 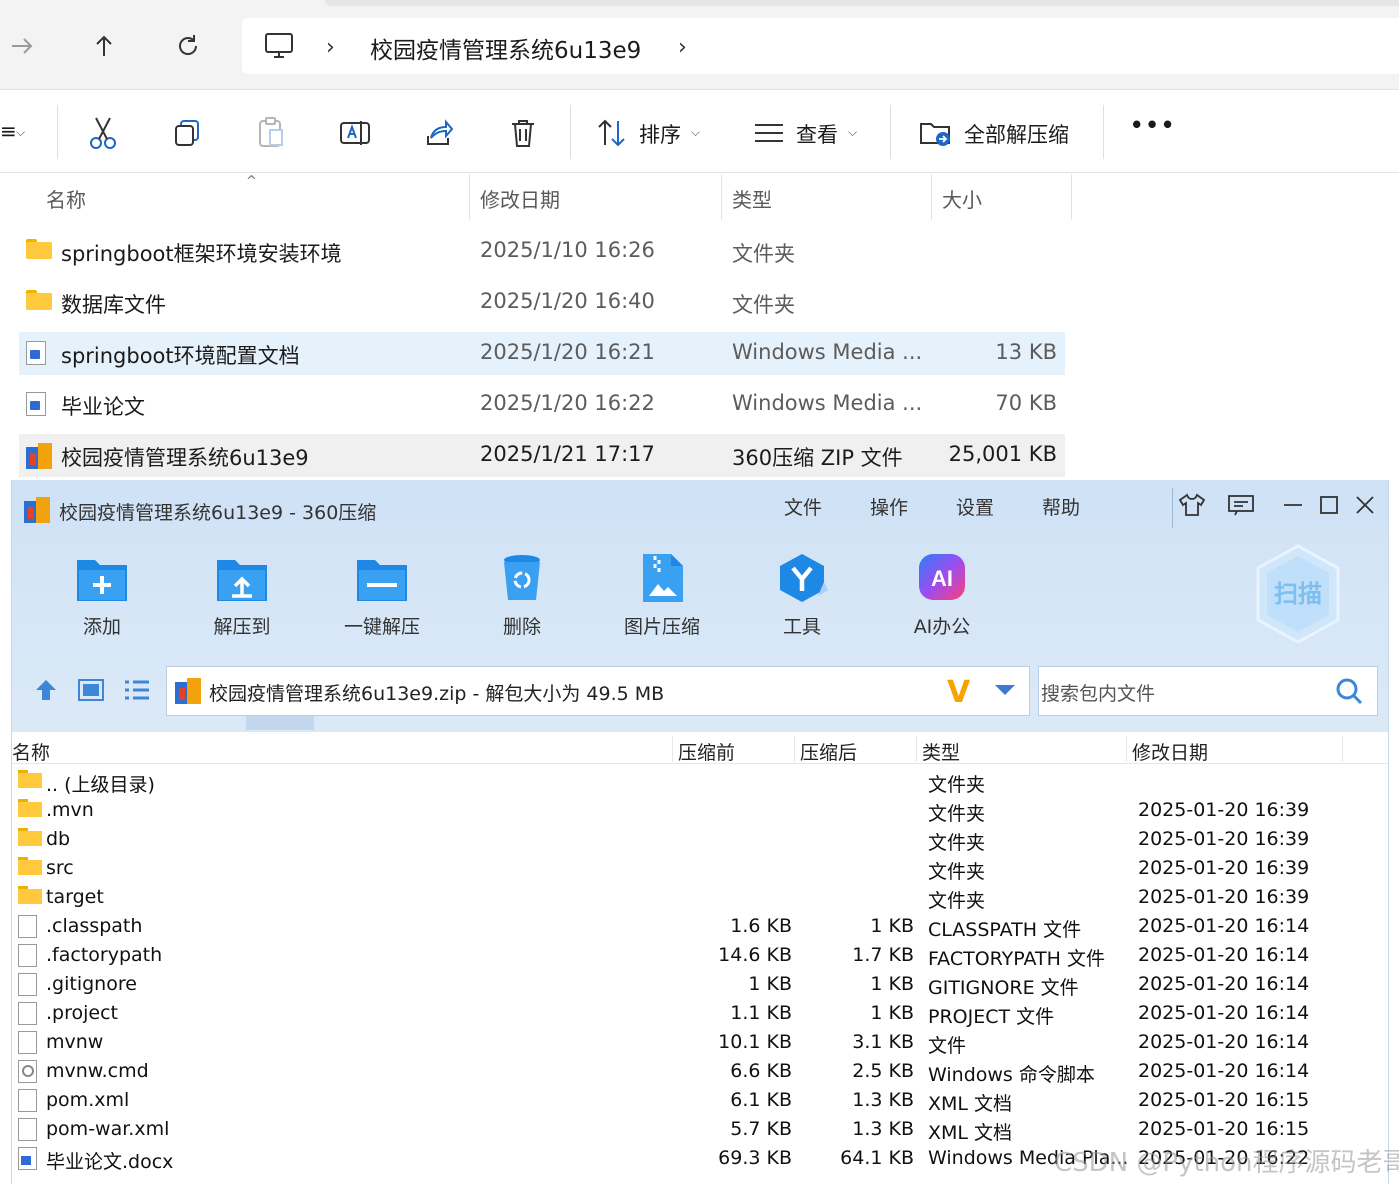 I want to click on column-name: 名称, so click(x=66, y=198).